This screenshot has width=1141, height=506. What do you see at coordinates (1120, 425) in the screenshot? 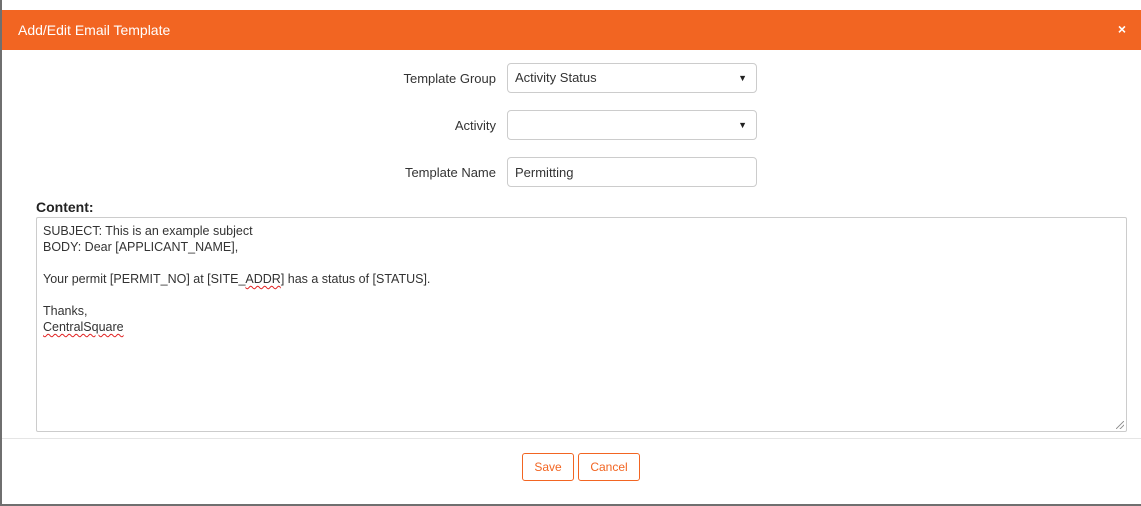
I see `resize-handle-icon` at bounding box center [1120, 425].